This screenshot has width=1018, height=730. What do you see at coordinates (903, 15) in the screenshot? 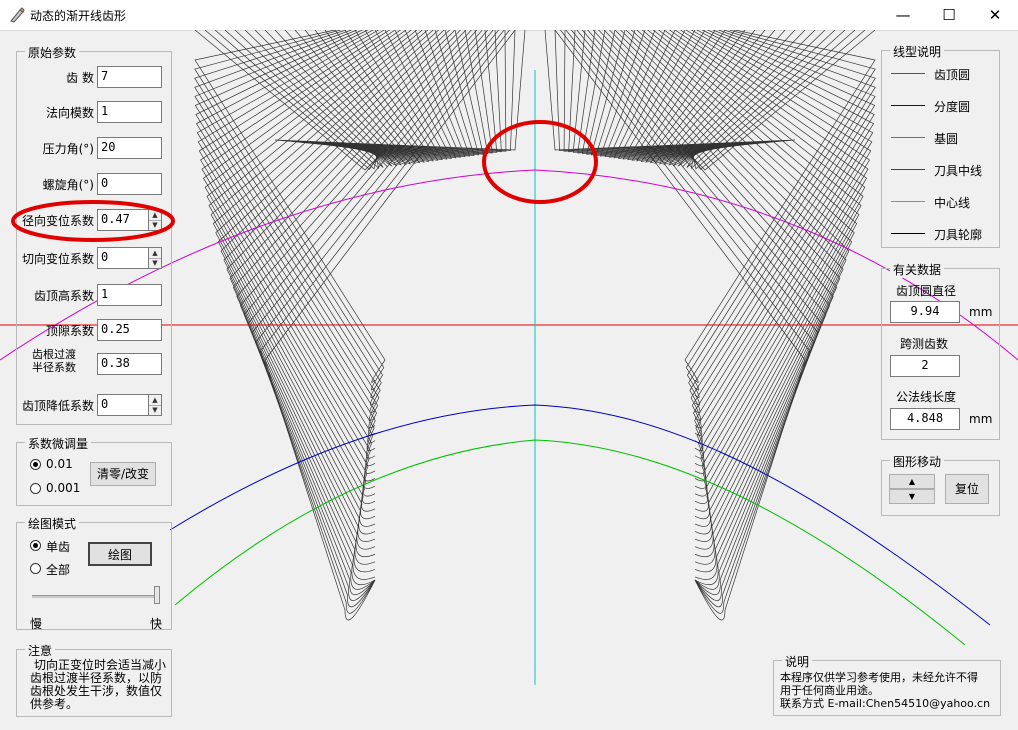
I see `minimize-button: —` at bounding box center [903, 15].